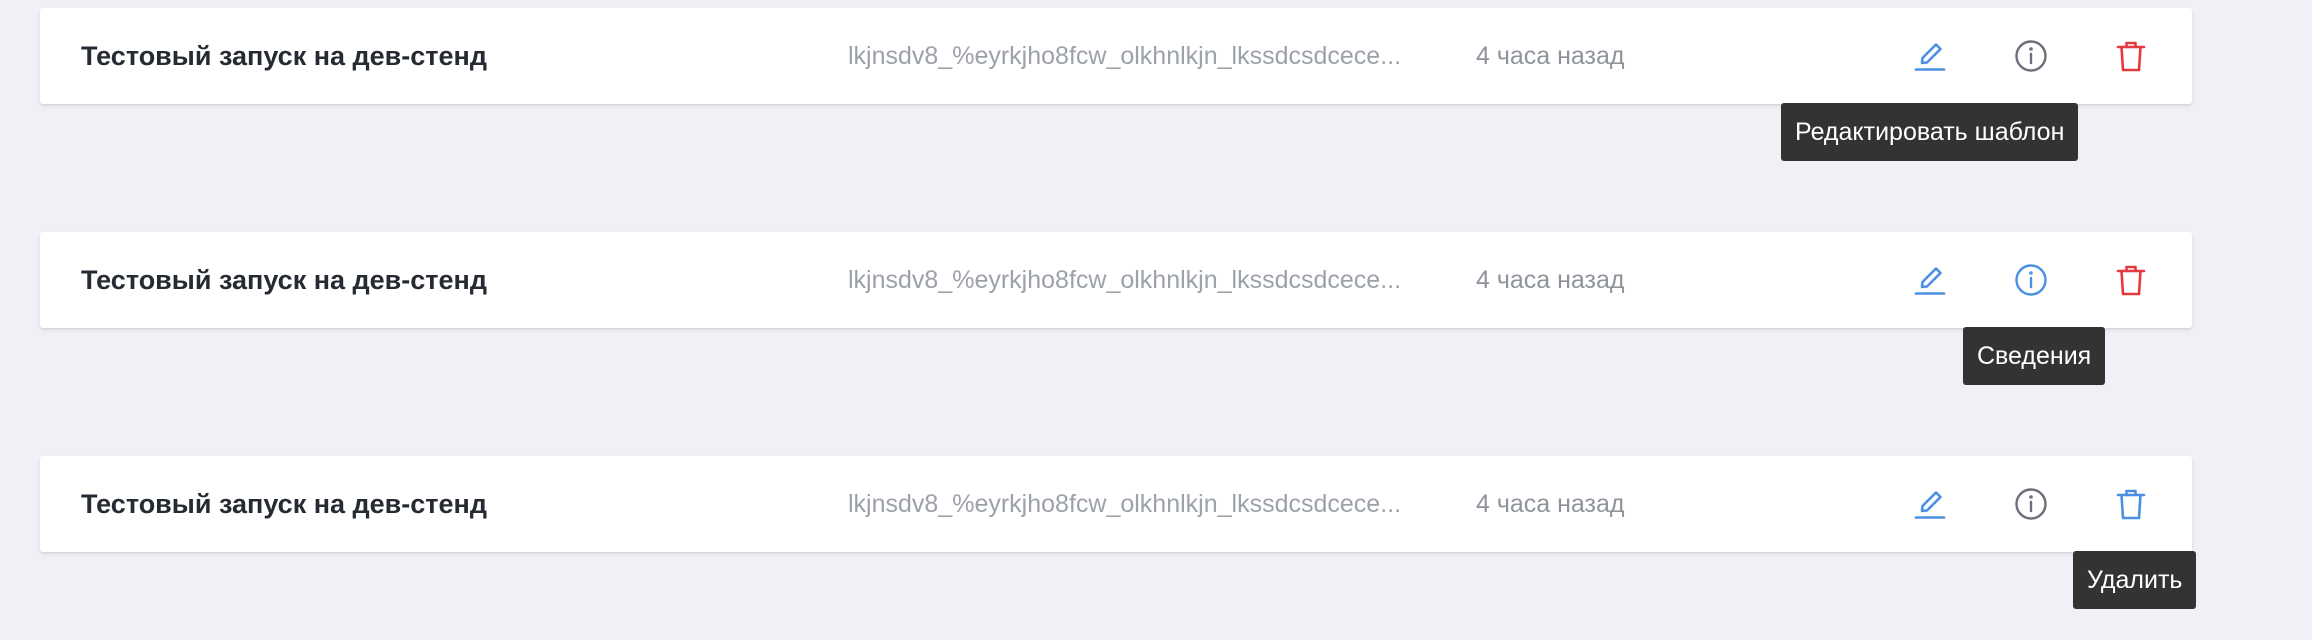  What do you see at coordinates (2135, 580) in the screenshot?
I see `delete-tooltip: Удалить` at bounding box center [2135, 580].